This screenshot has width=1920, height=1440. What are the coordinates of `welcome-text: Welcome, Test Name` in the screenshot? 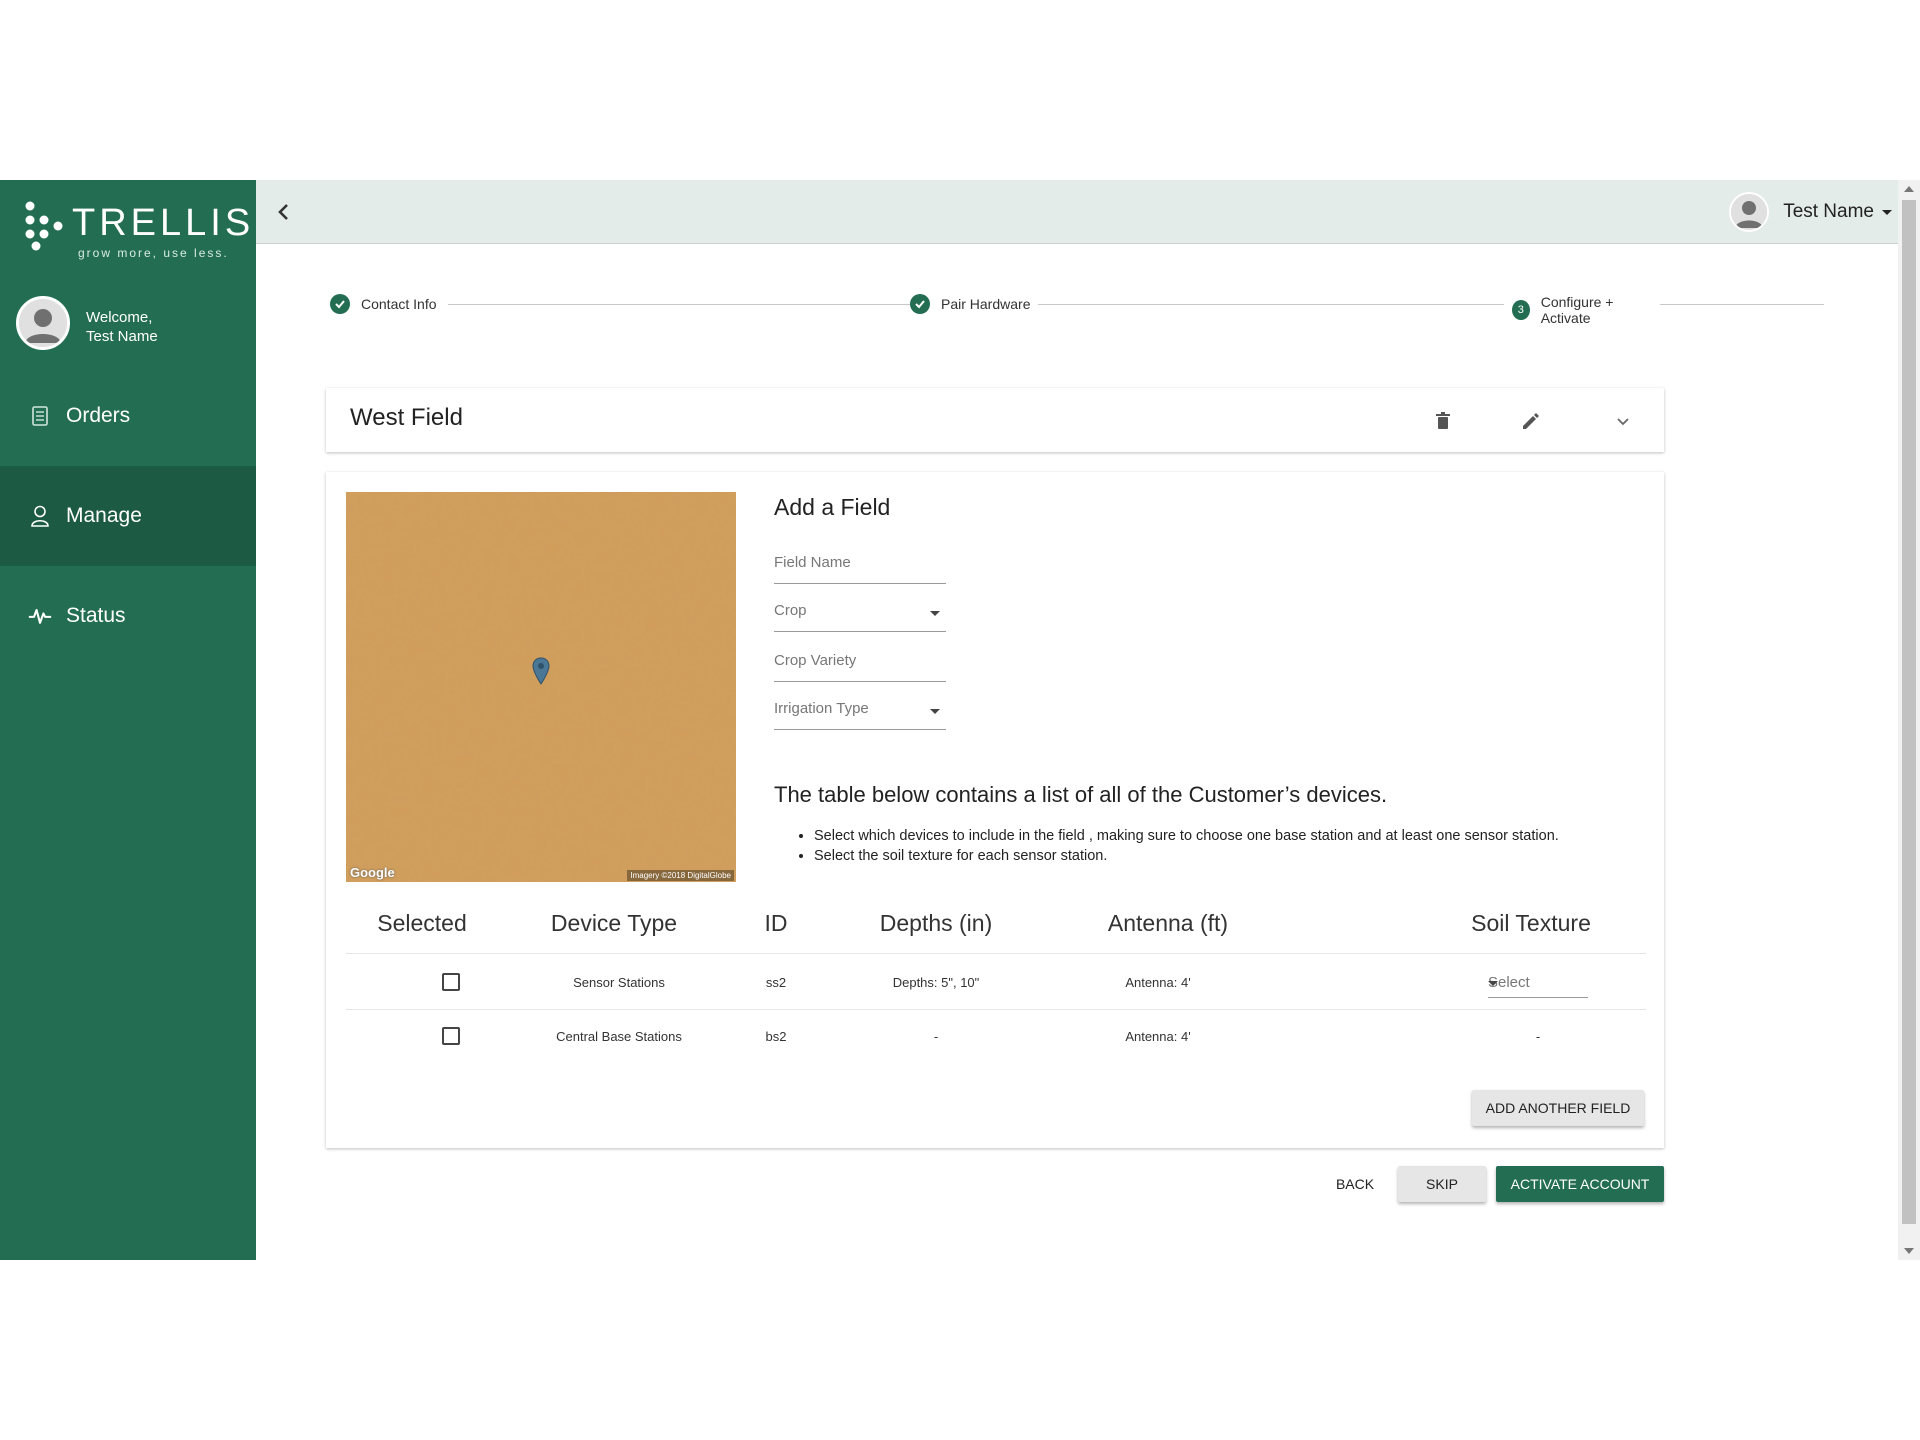 It's located at (122, 327).